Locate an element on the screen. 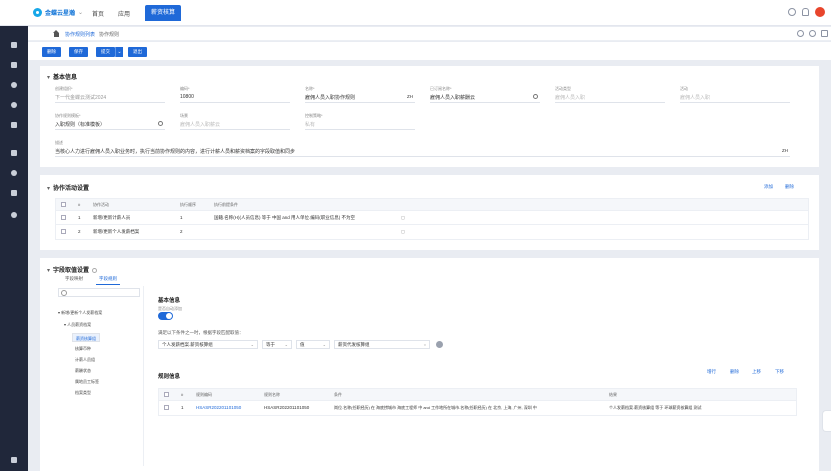 This screenshot has width=831, height=471. menu-icon is located at coordinates (14, 45).